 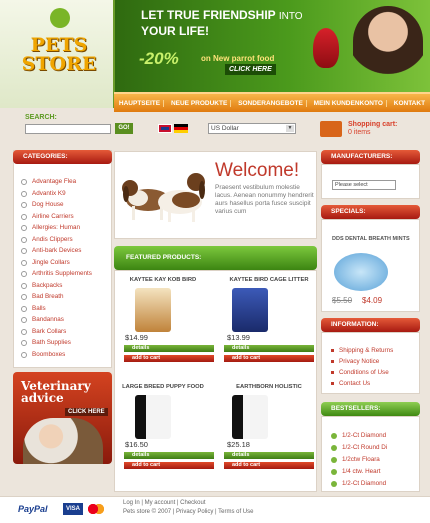 I want to click on nav-mein-kundenkonto: MEIN KUNDENKONTO, so click(x=349, y=103).